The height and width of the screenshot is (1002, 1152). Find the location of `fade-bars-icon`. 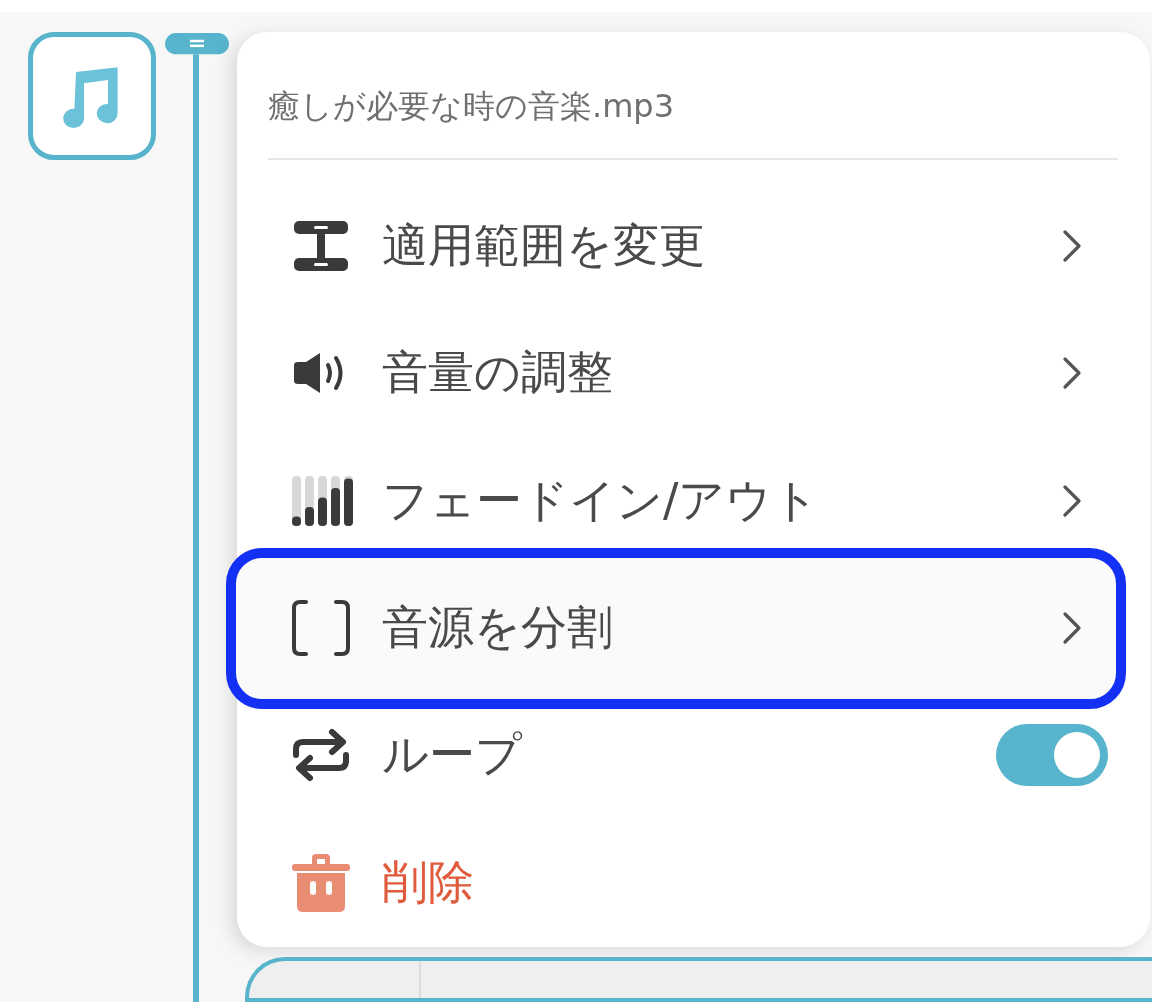

fade-bars-icon is located at coordinates (323, 500).